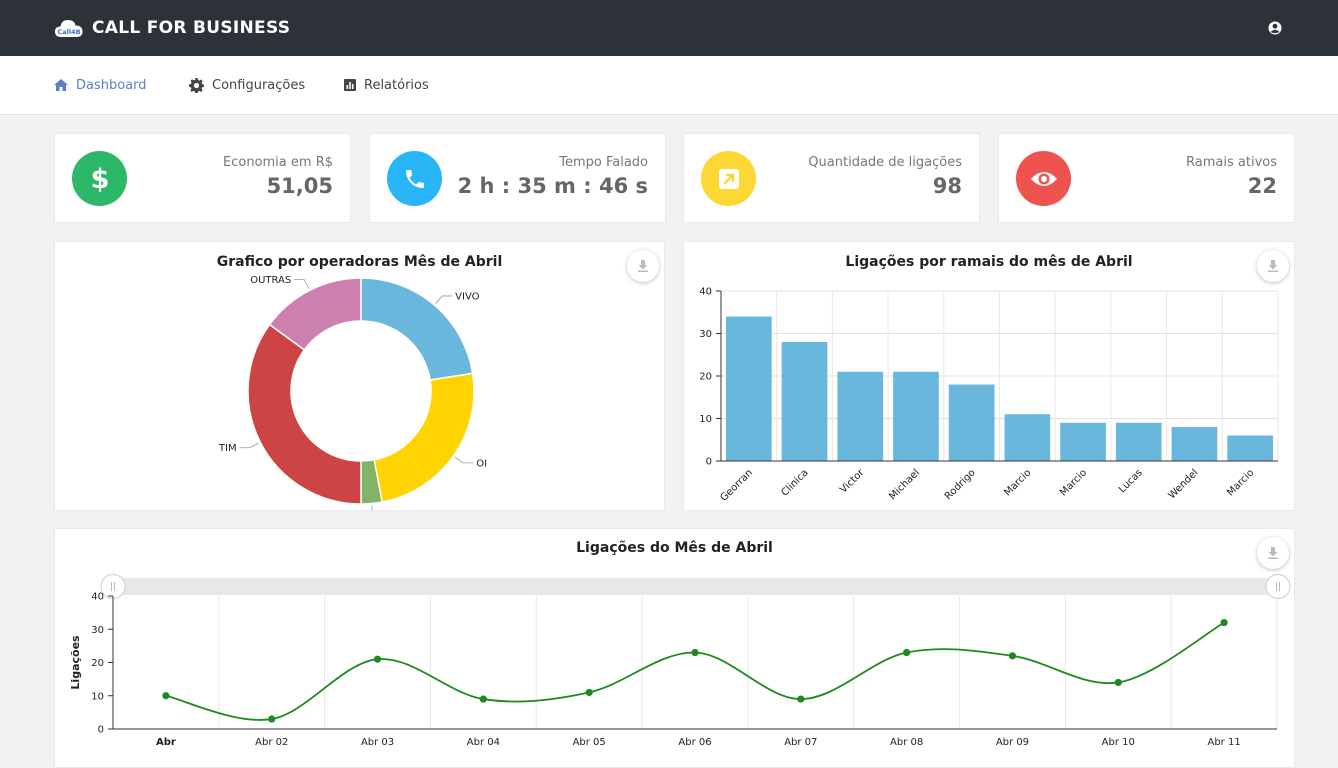 The width and height of the screenshot is (1338, 768). I want to click on external-link-icon, so click(728, 178).